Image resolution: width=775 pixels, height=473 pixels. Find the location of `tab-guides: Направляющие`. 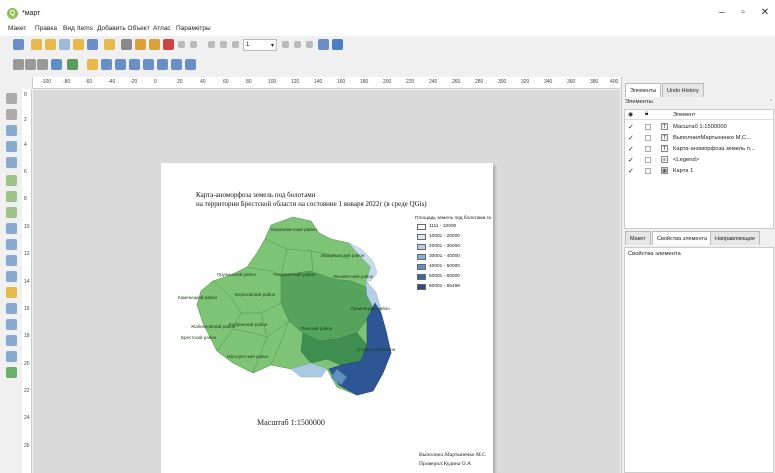

tab-guides: Направляющие is located at coordinates (735, 238).